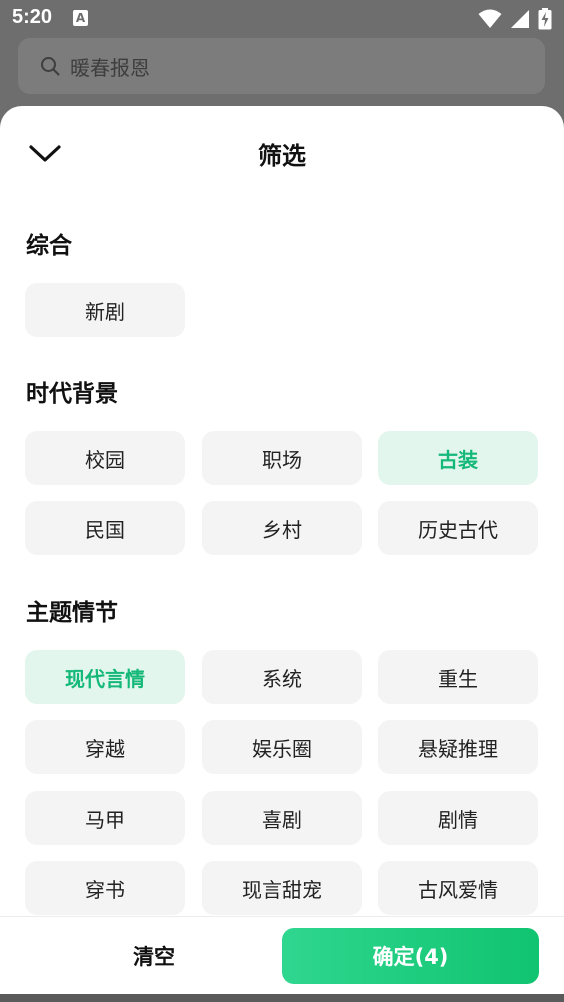 This screenshot has width=564, height=1002. What do you see at coordinates (458, 677) in the screenshot?
I see `filter-chip-rebirth: 重生` at bounding box center [458, 677].